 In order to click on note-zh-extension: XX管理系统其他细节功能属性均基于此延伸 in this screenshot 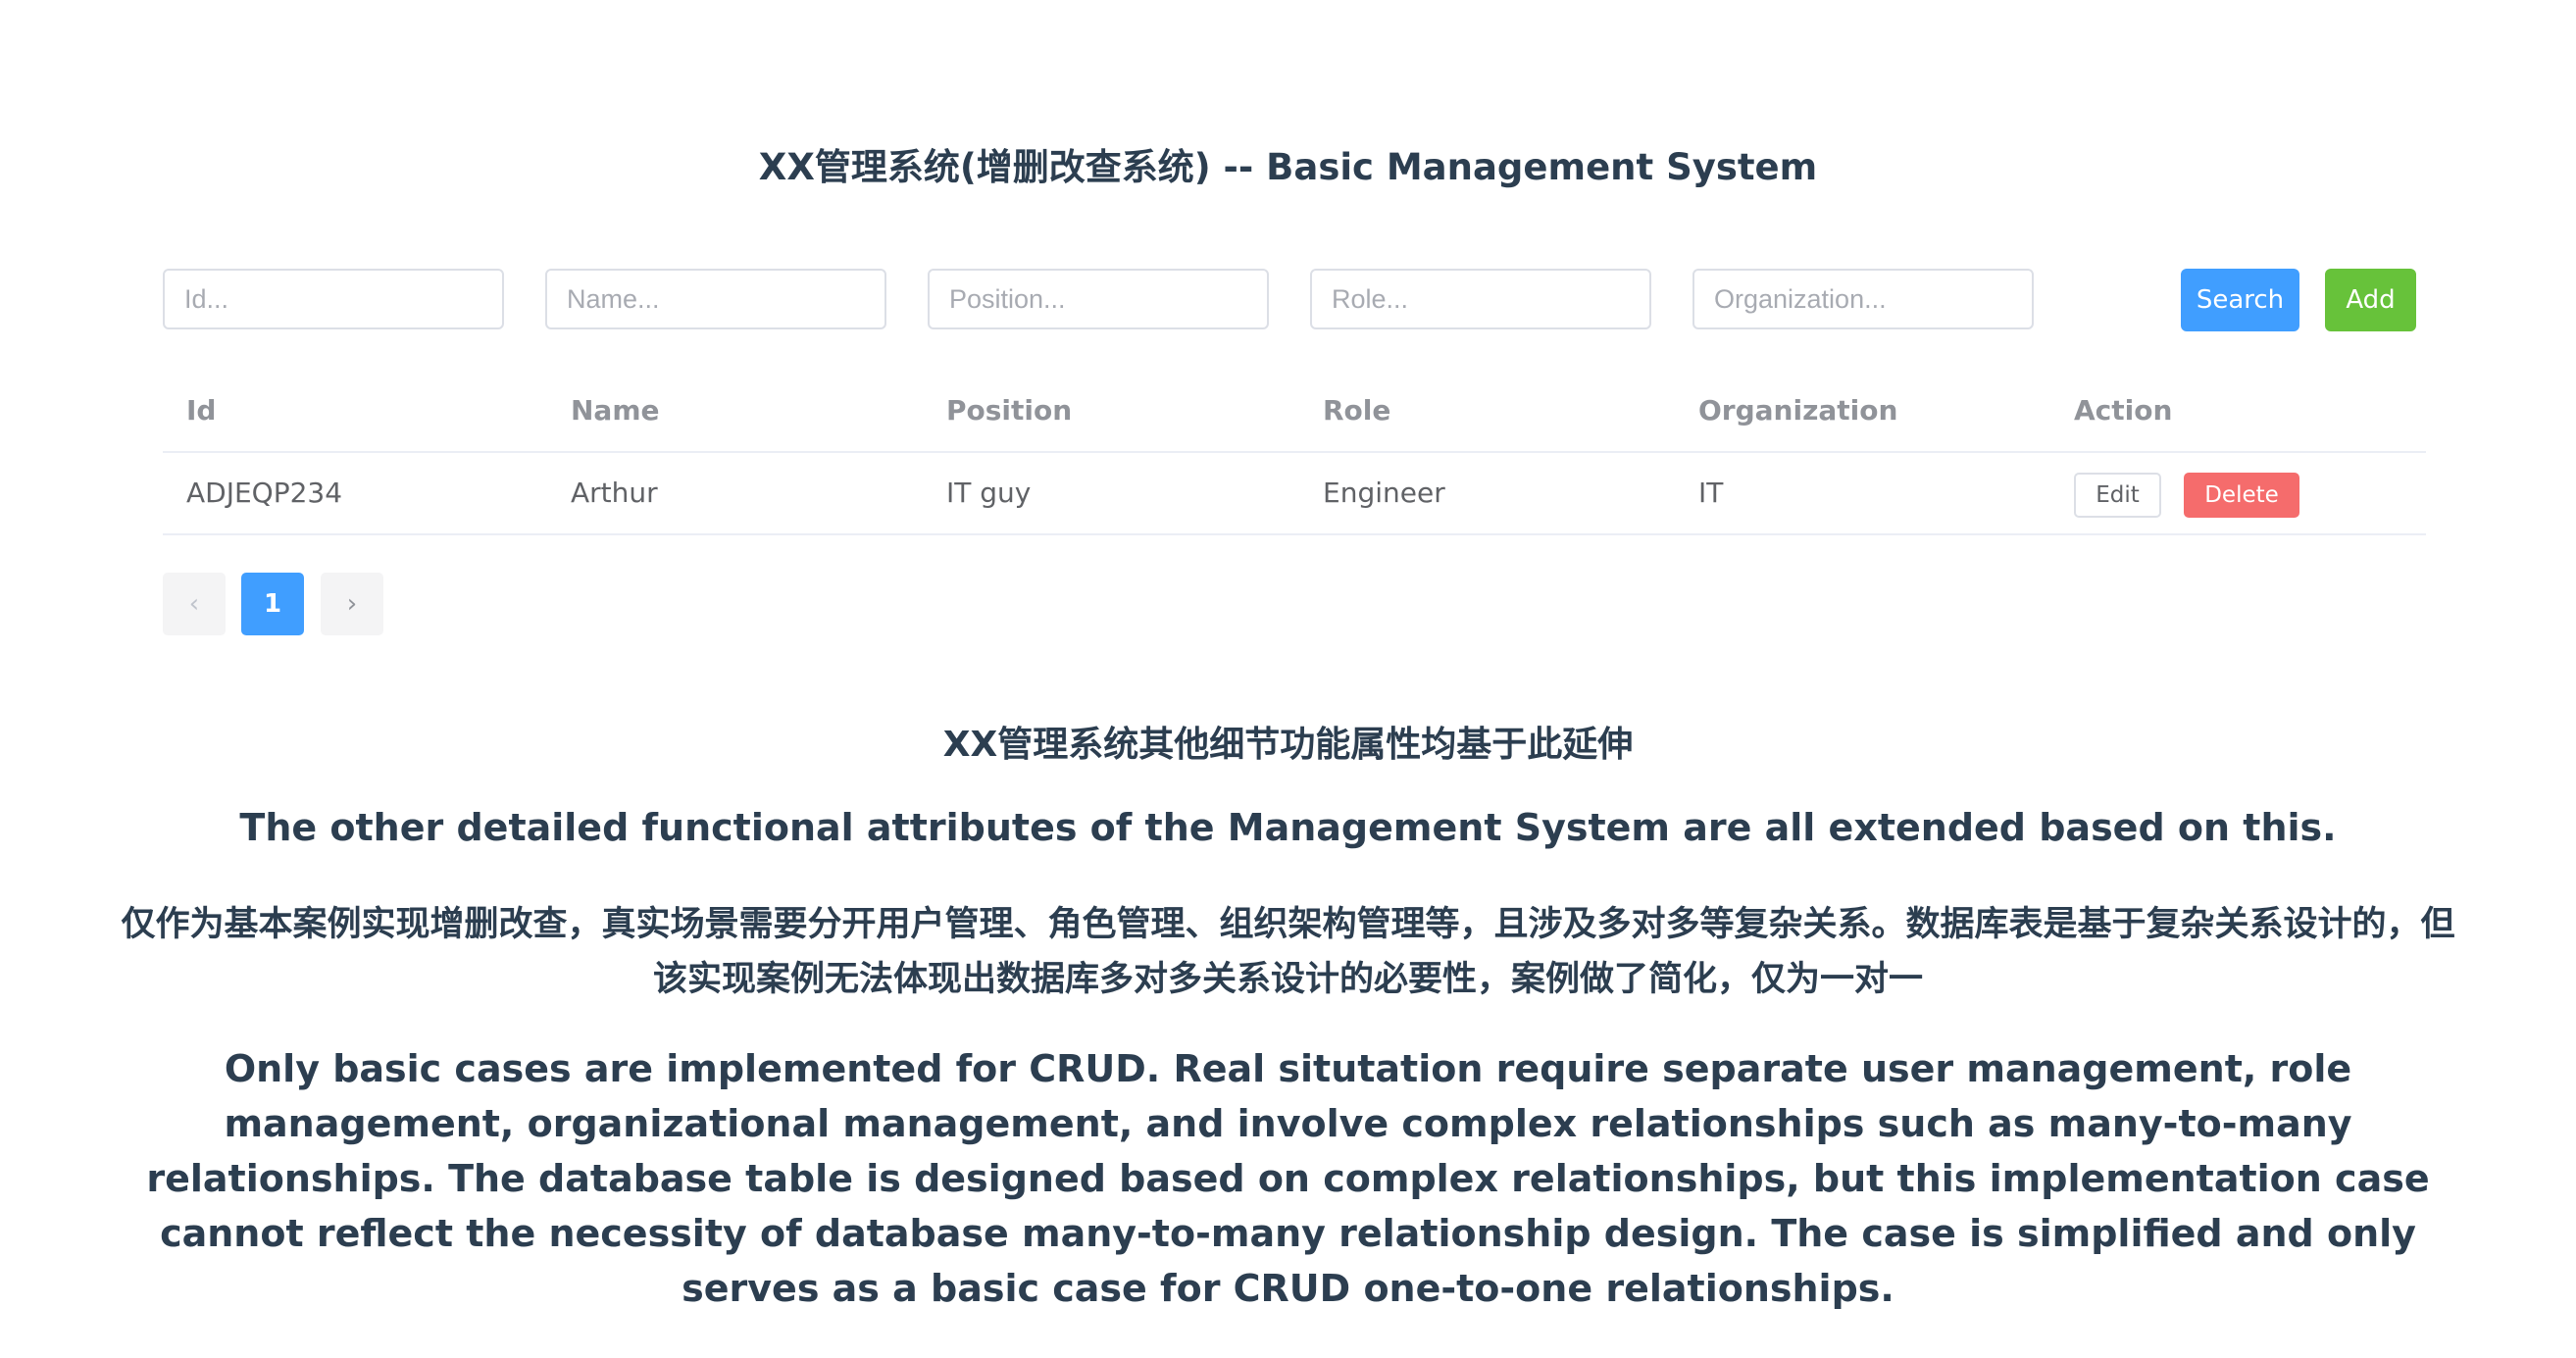, I will do `click(1288, 745)`.